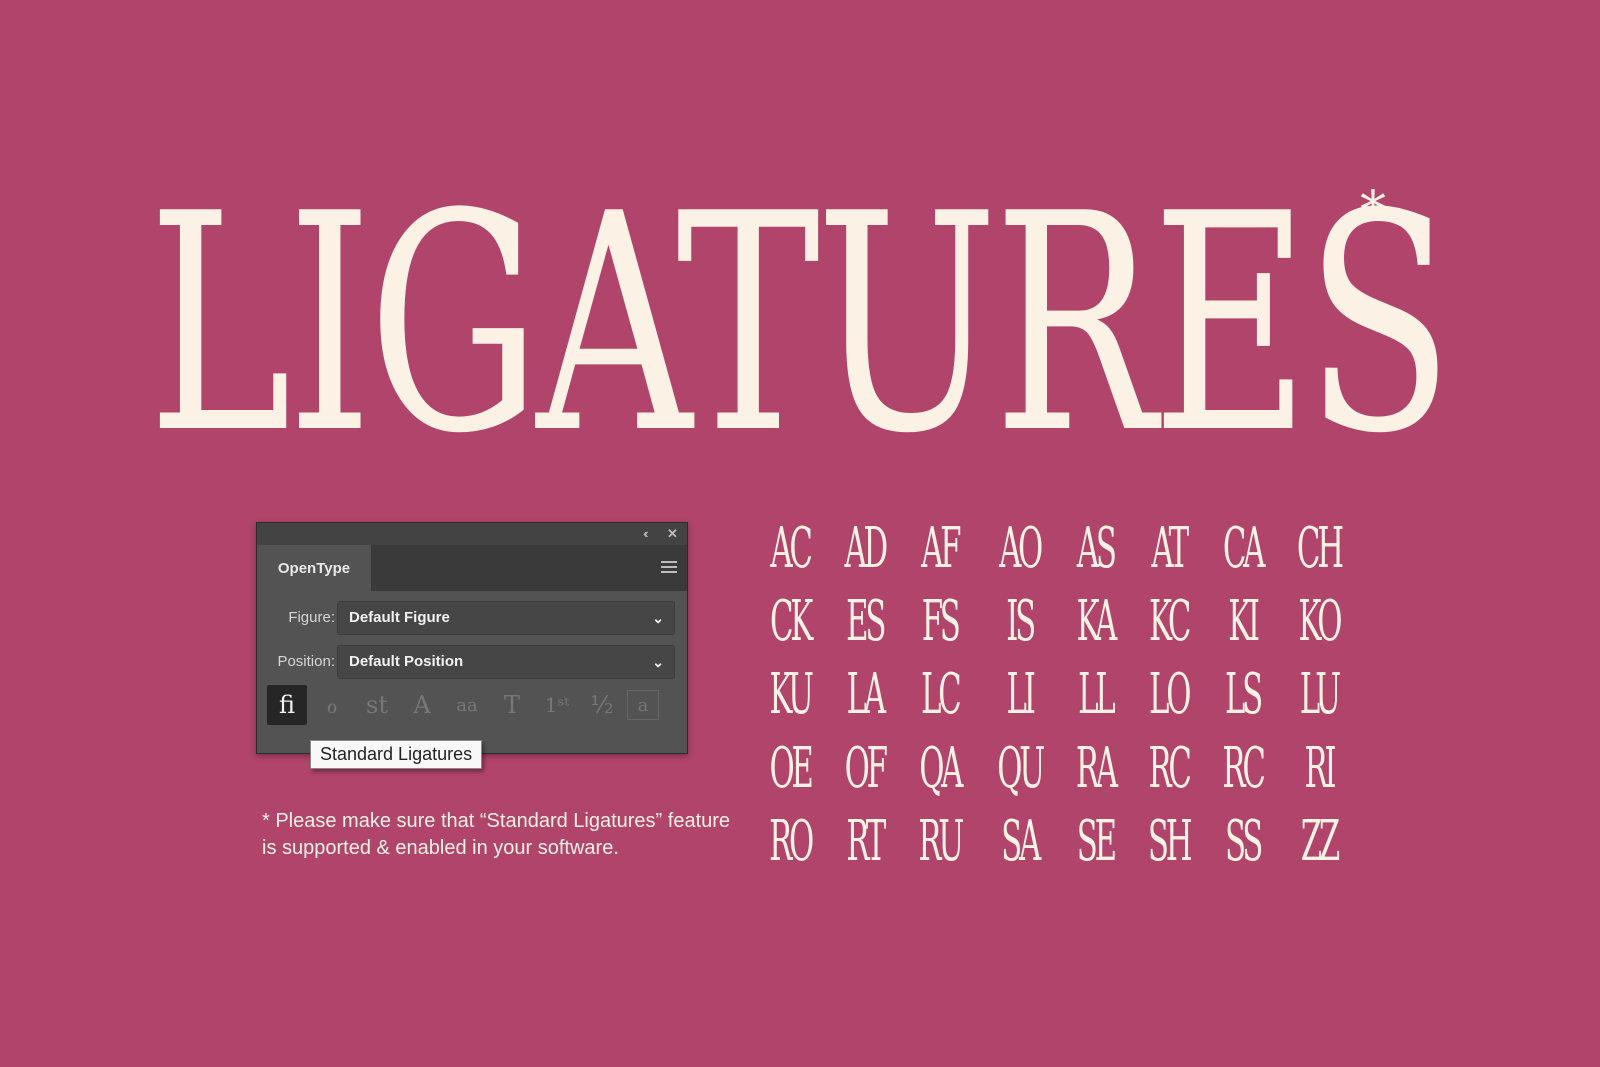 Image resolution: width=1600 pixels, height=1067 pixels. I want to click on opentype-features-toolbar: fi ℴ st A aa T 1ˢᵗ ½ a, so click(472, 705).